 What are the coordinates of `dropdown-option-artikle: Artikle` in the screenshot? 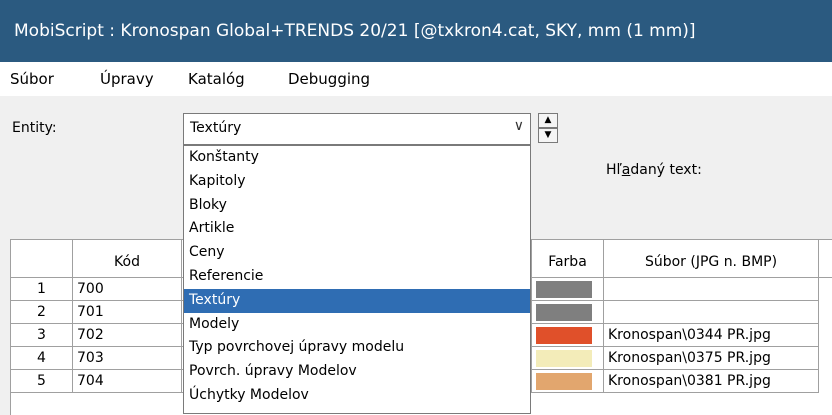 It's located at (357, 229).